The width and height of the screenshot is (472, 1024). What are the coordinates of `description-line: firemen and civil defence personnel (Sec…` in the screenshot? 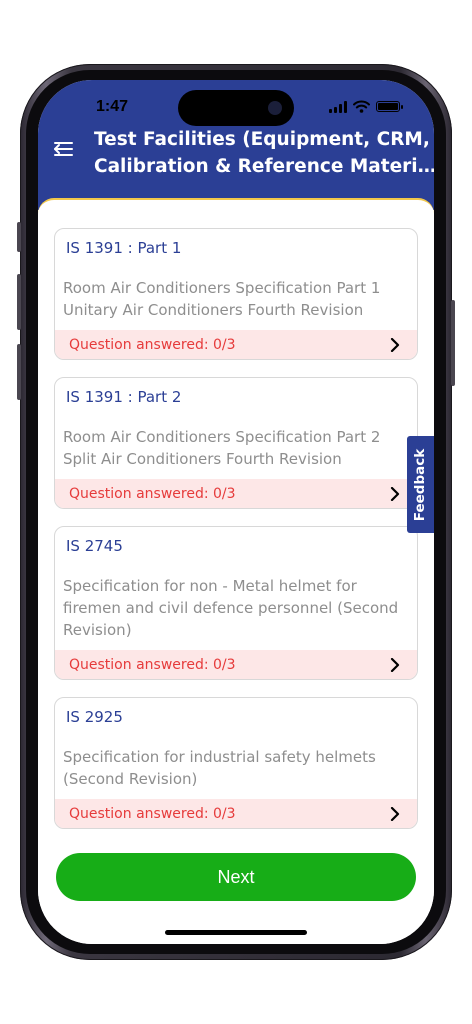 It's located at (231, 608).